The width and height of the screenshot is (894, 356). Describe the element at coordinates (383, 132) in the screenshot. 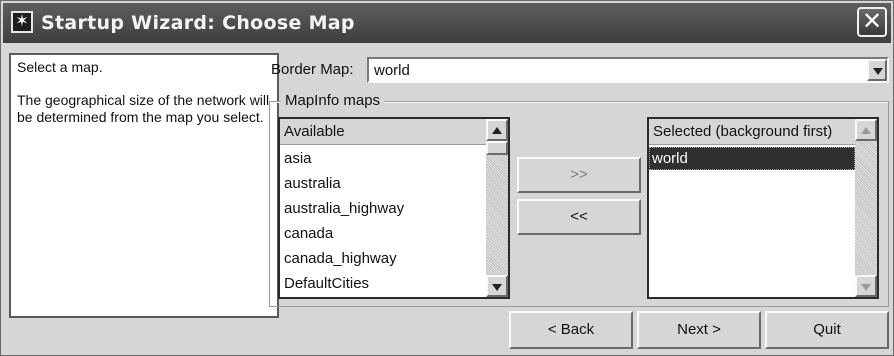

I see `available-header: Available` at that location.